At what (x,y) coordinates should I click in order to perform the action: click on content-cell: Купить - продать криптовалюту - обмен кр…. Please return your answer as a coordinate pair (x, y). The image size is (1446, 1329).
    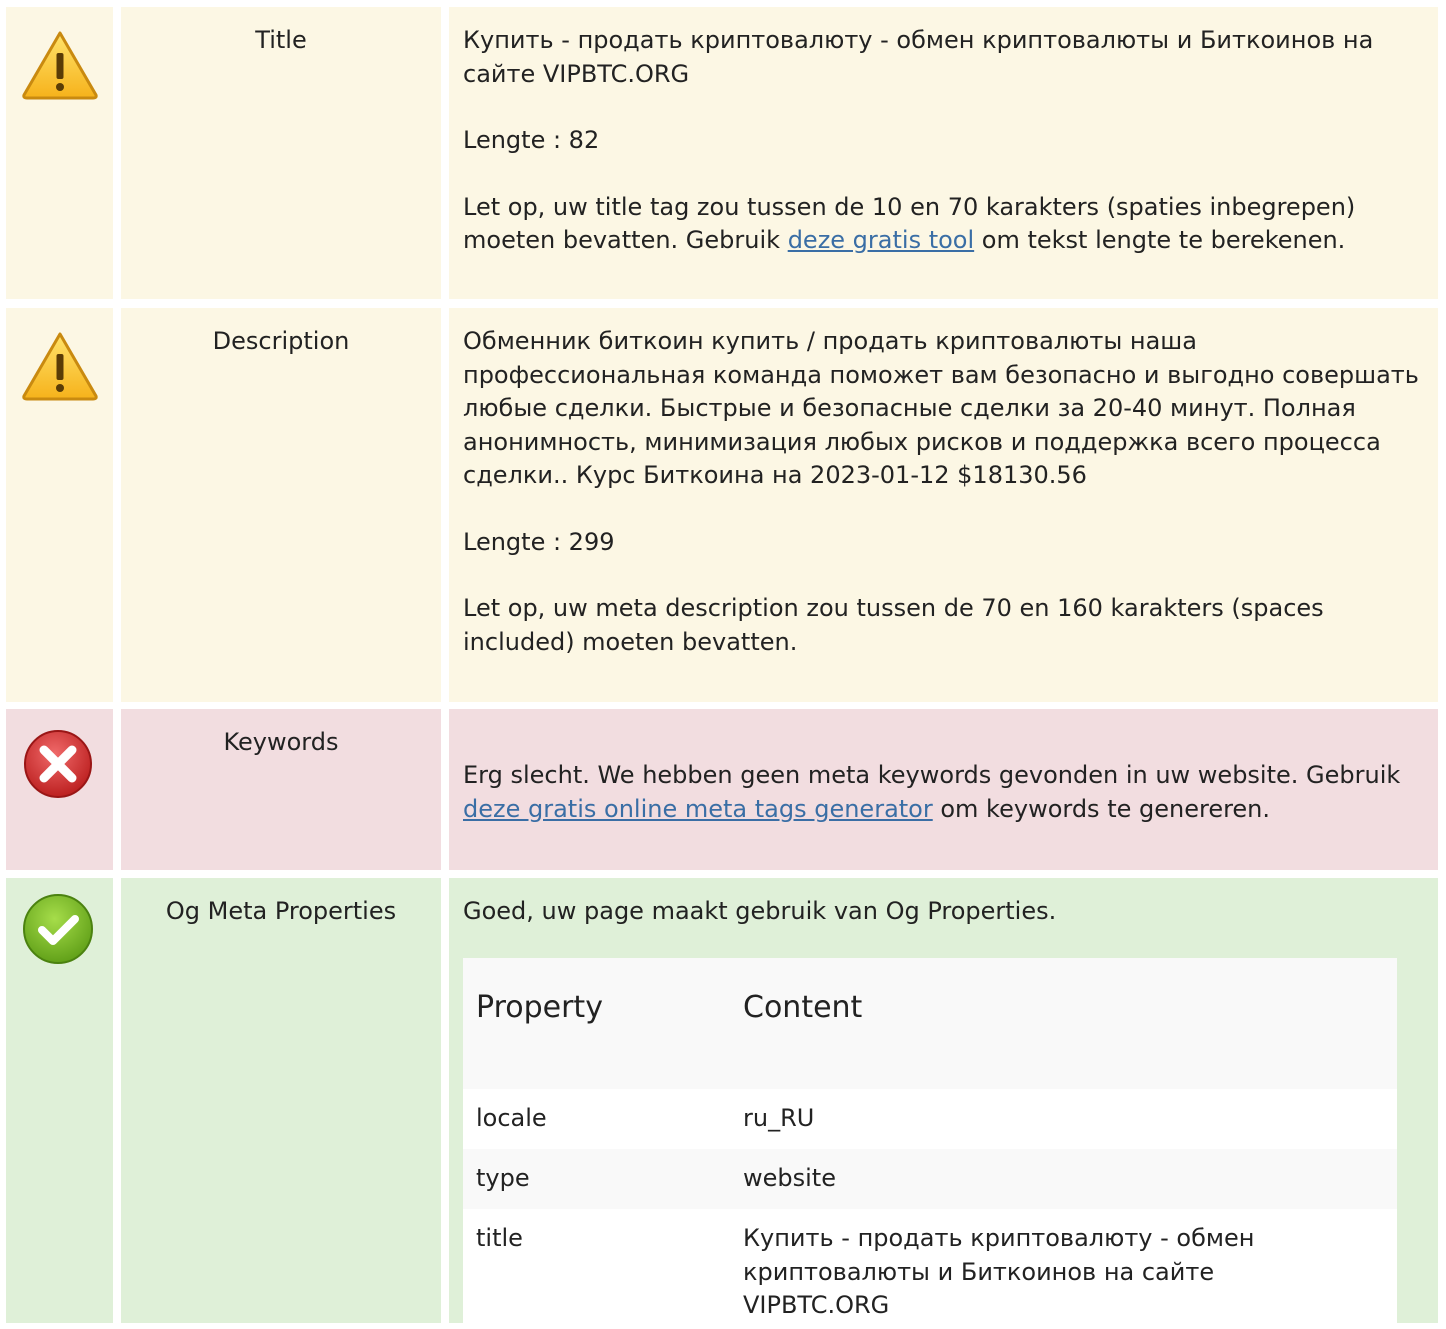
    Looking at the image, I should click on (999, 1271).